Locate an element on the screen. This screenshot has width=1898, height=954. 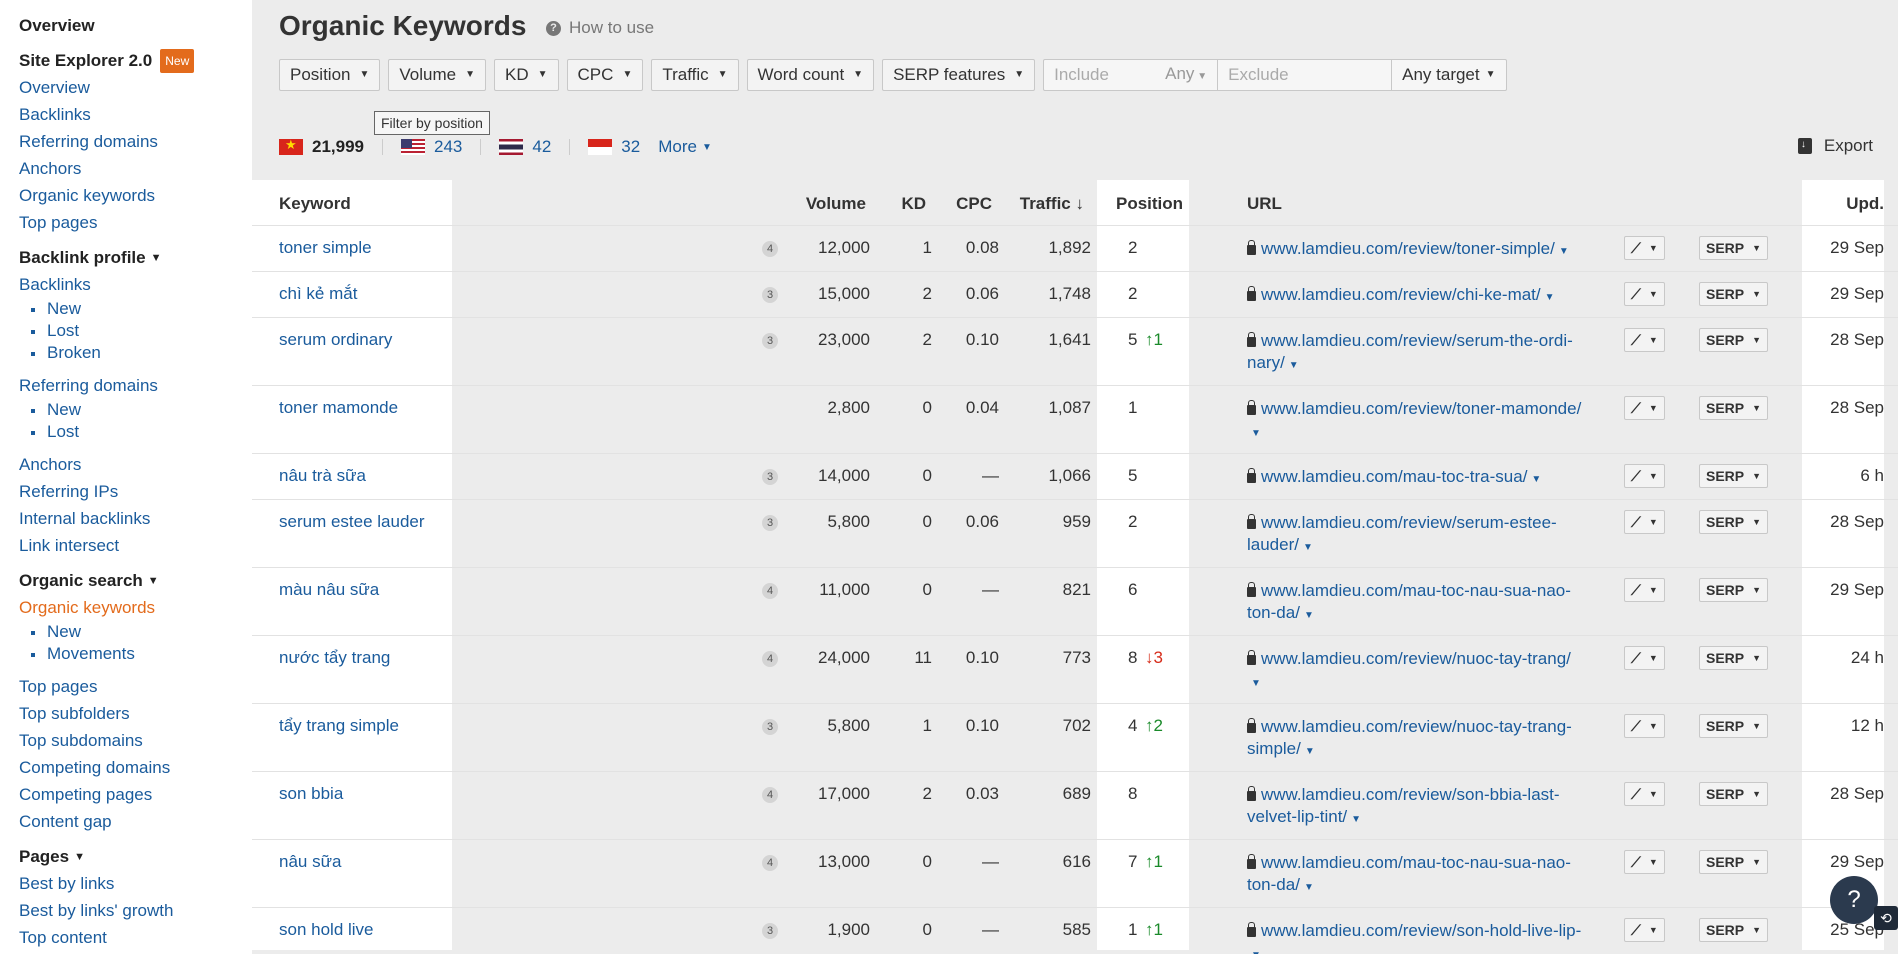
header-keyword: Keyword is located at coordinates (315, 204).